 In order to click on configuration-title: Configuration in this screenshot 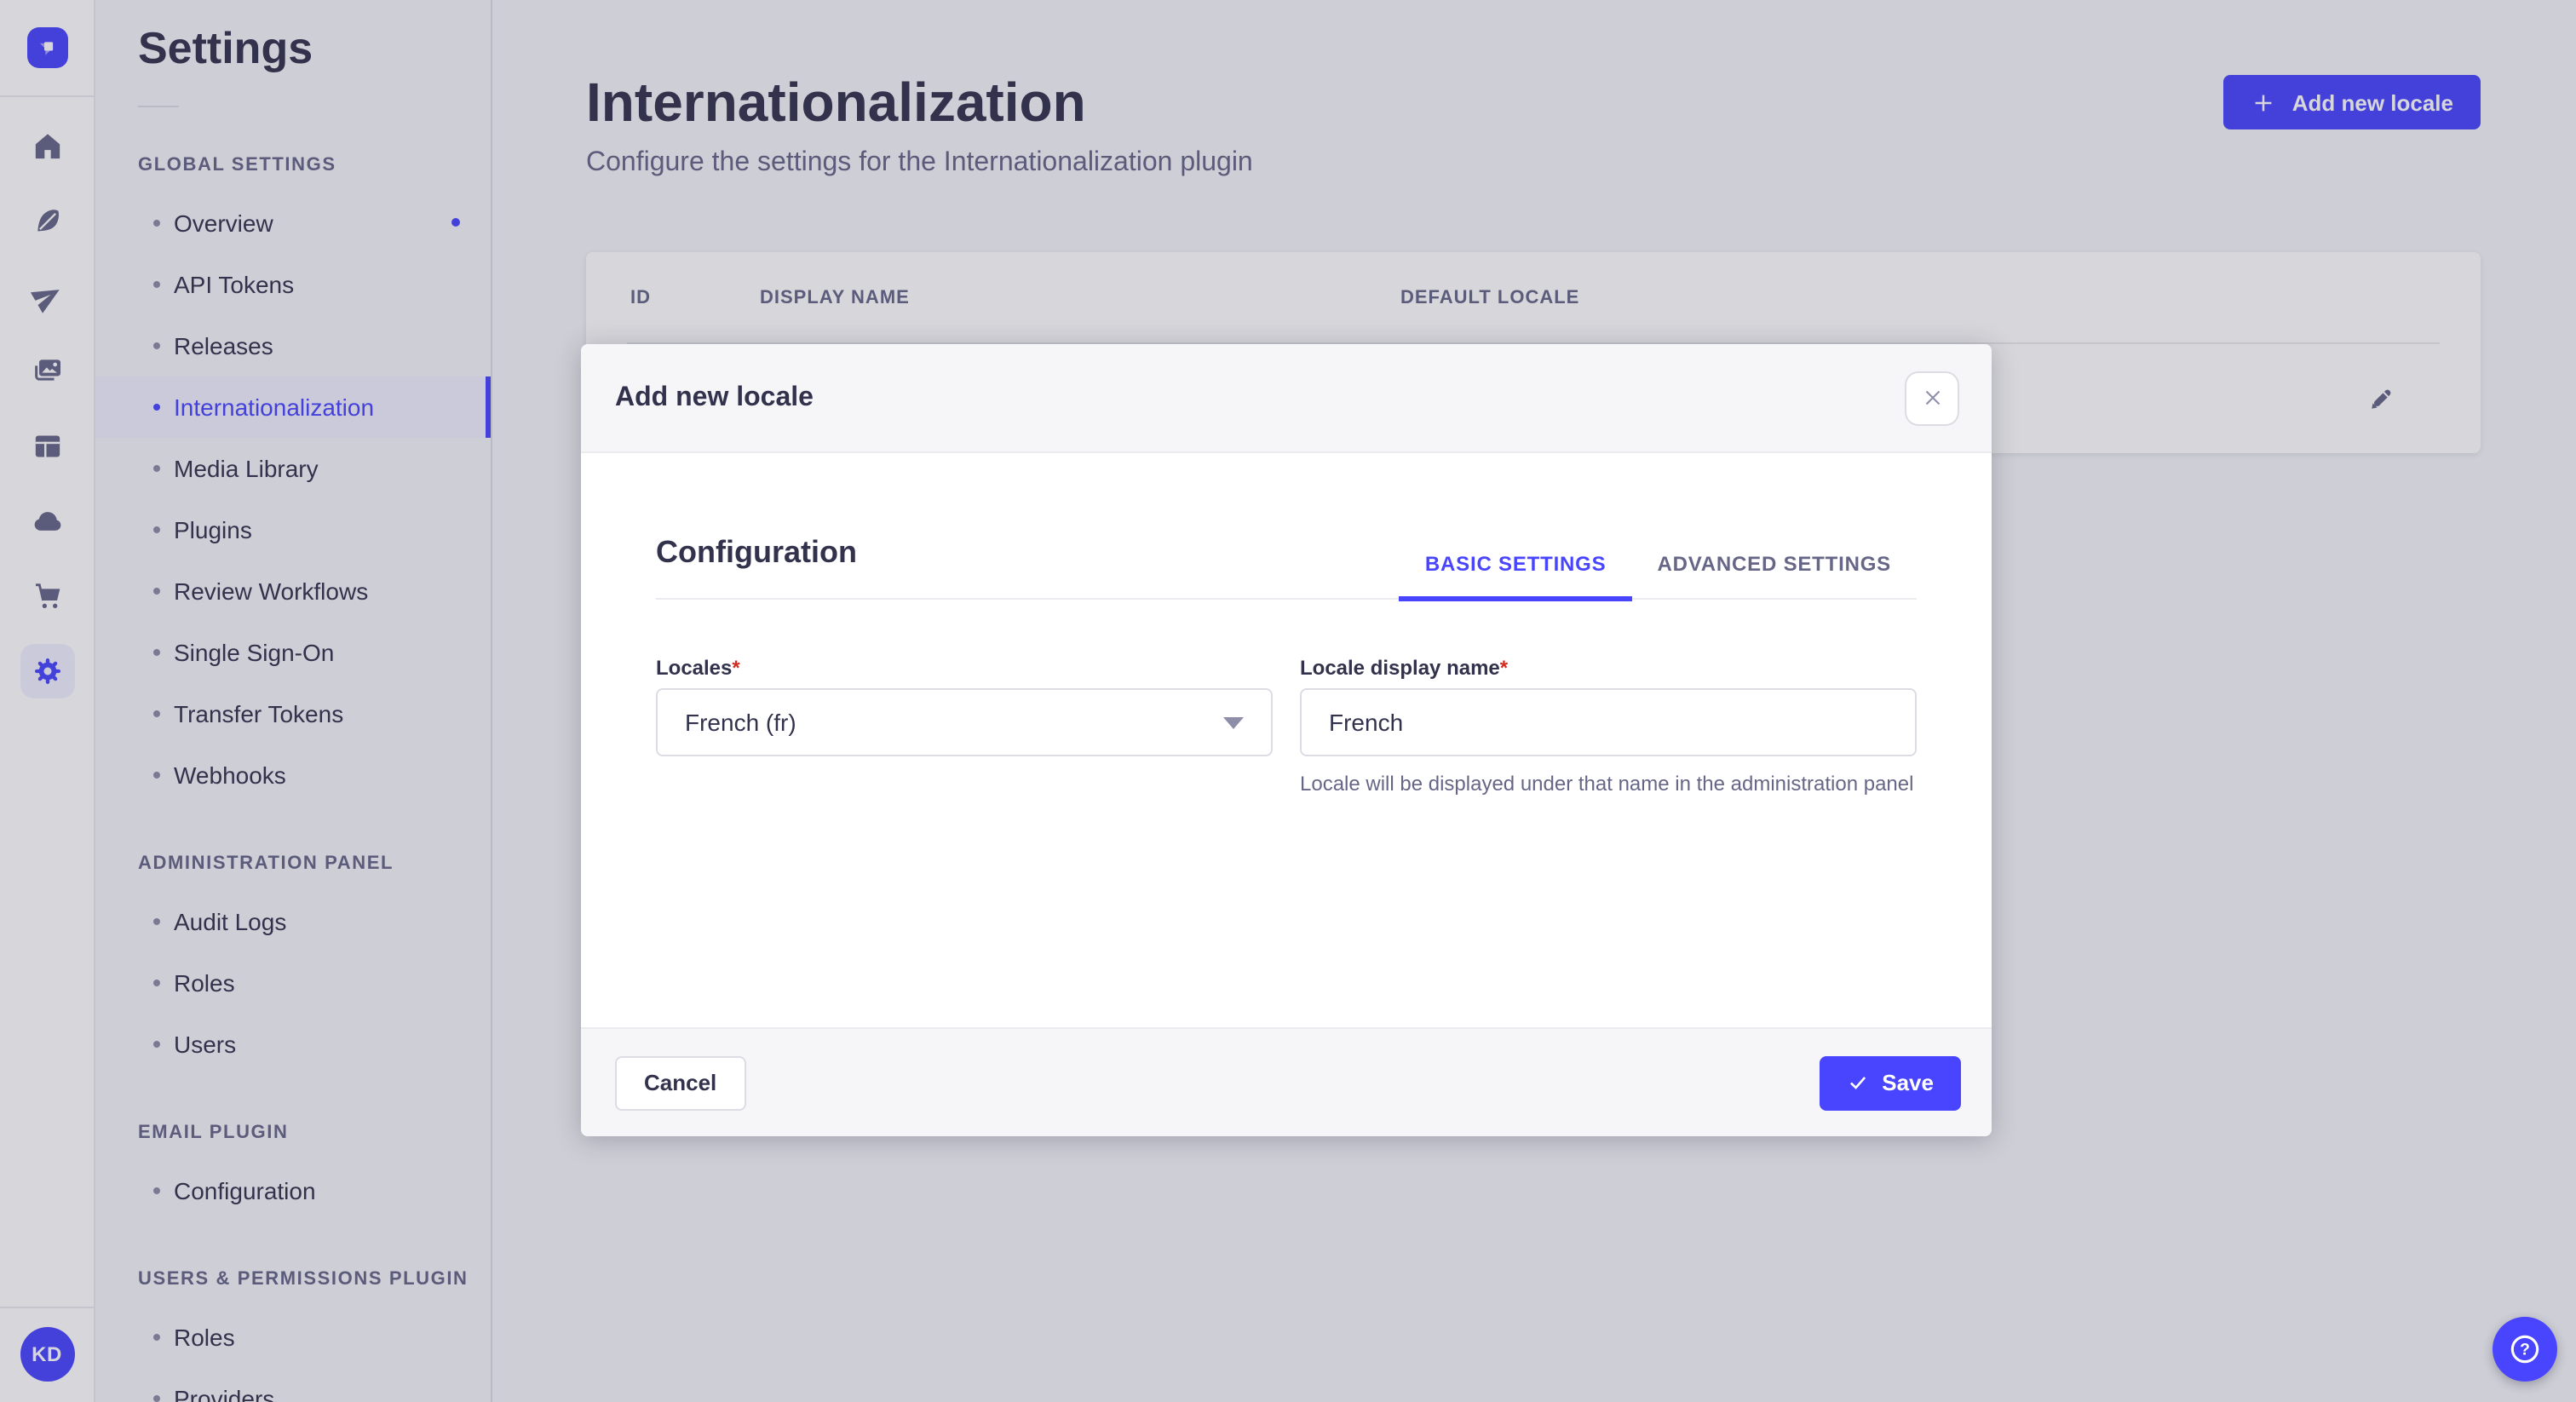, I will do `click(756, 552)`.